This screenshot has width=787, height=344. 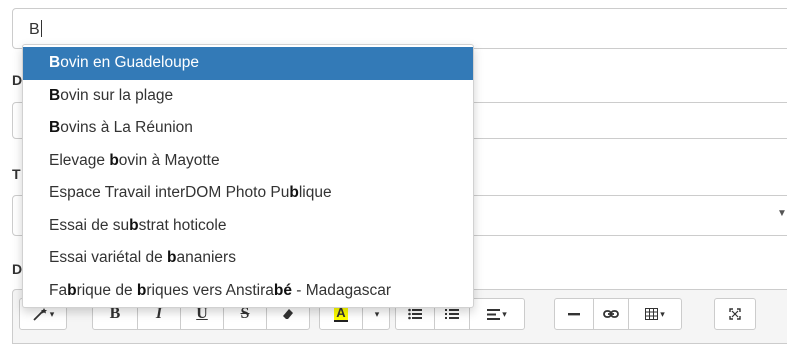 What do you see at coordinates (288, 314) in the screenshot?
I see `eraser-icon` at bounding box center [288, 314].